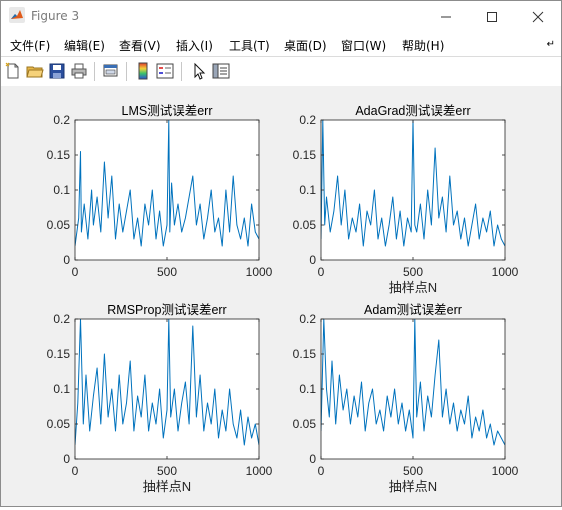  I want to click on menu-tools: 工具(T), so click(249, 45).